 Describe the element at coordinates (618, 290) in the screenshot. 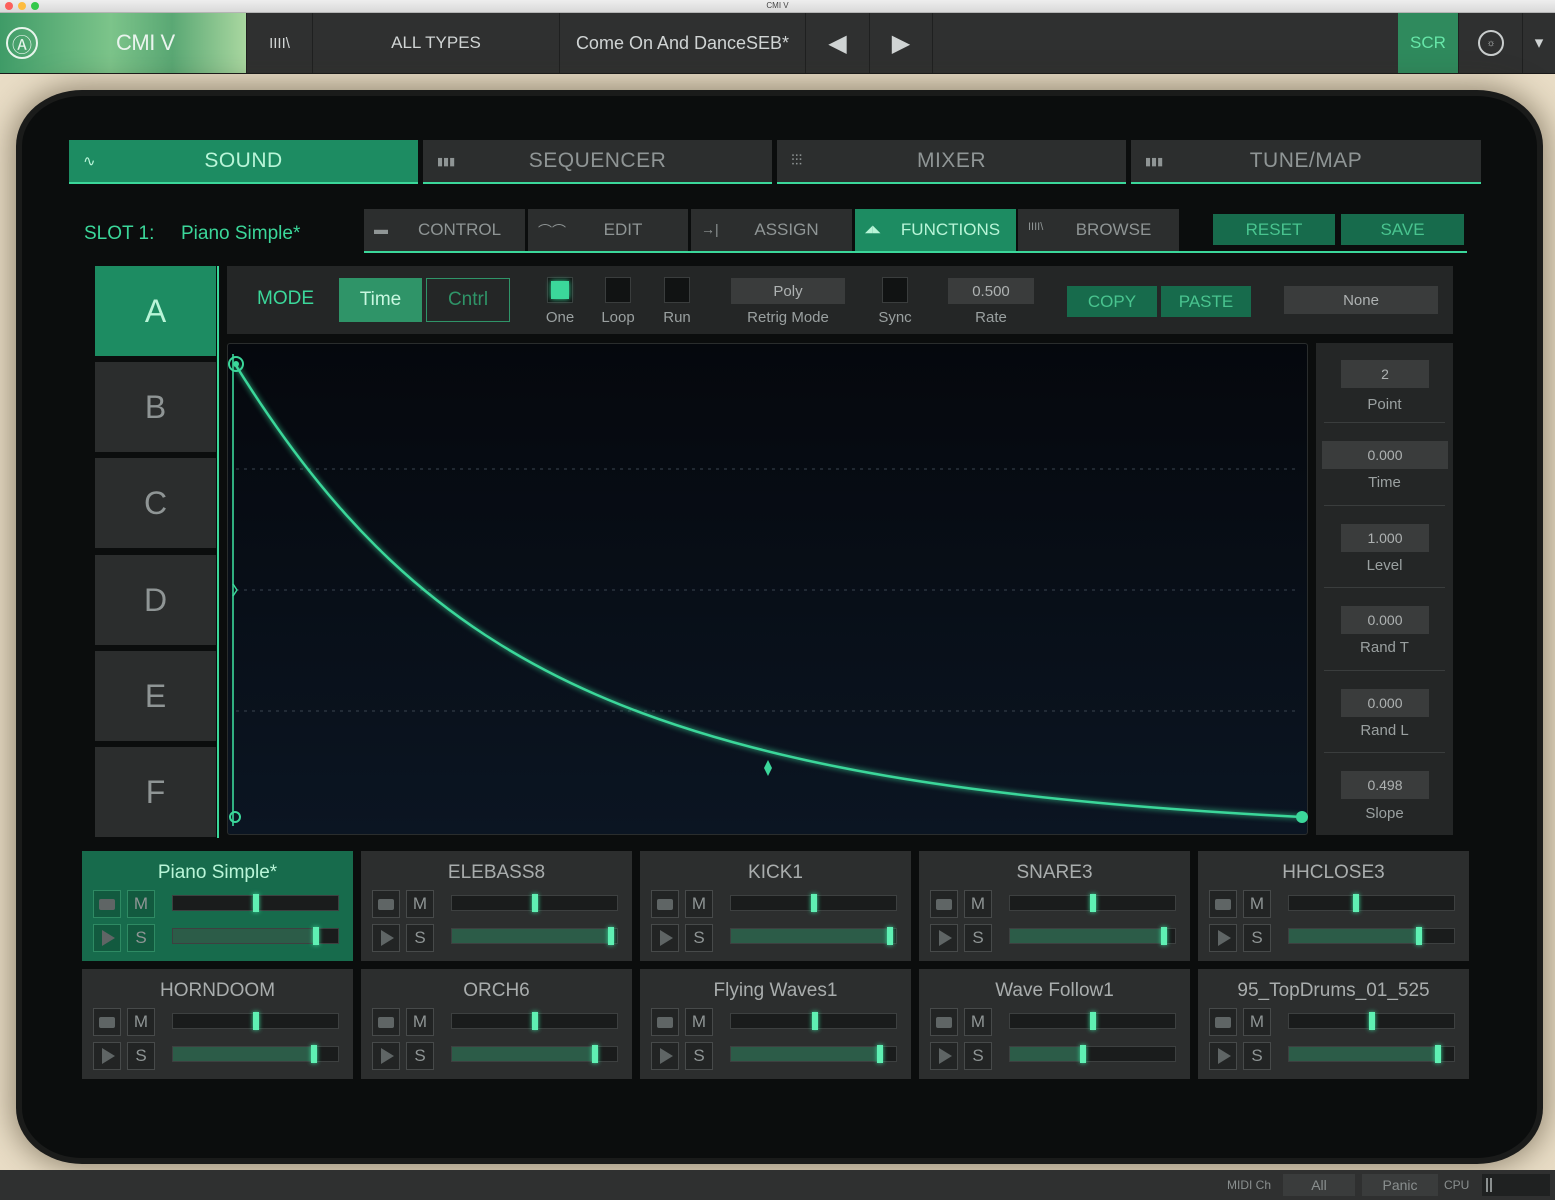

I see `loop-checkbox` at that location.